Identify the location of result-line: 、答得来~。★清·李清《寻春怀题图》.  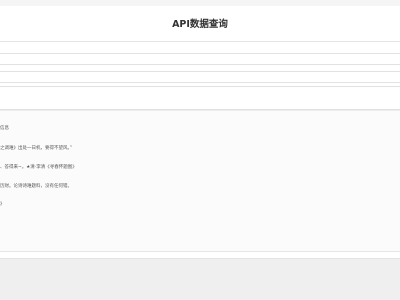
(38, 167).